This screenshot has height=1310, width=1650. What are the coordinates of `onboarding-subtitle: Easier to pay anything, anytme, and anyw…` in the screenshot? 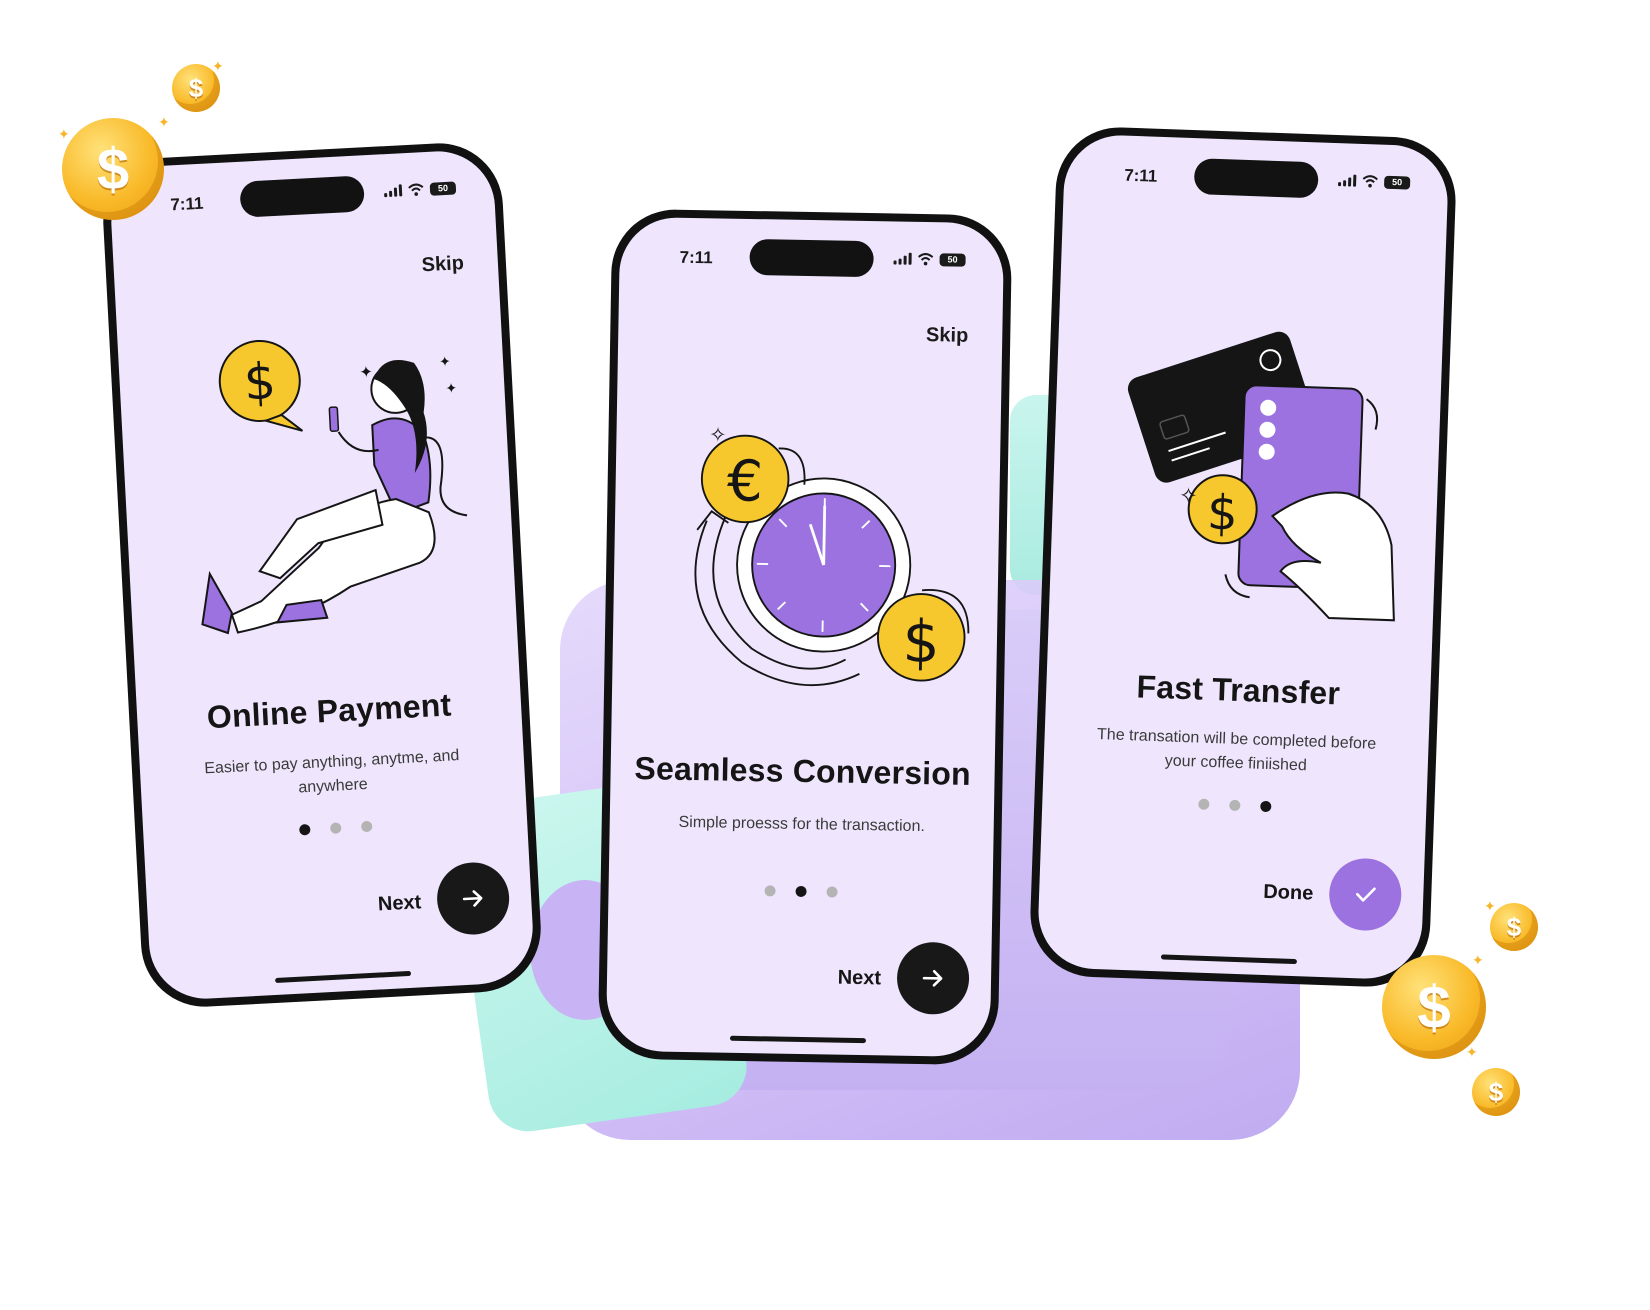 It's located at (331, 772).